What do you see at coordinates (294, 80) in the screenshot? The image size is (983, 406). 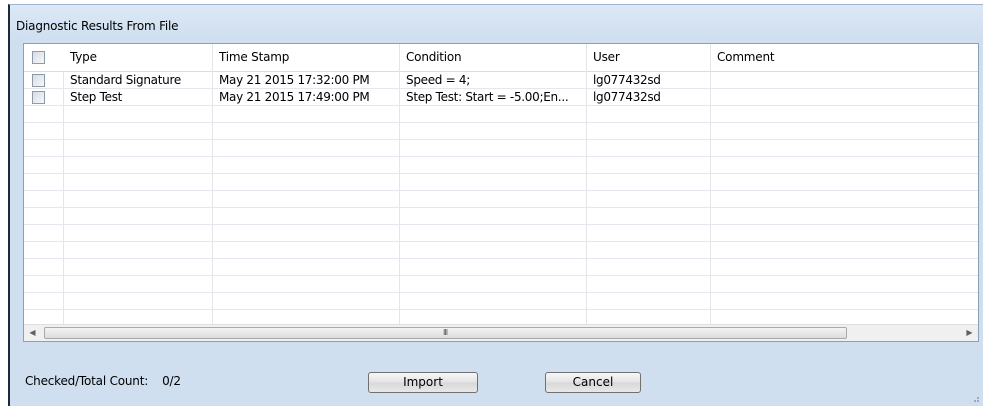 I see `cell-time-stamp: May 21 2015 17:32:00 PM` at bounding box center [294, 80].